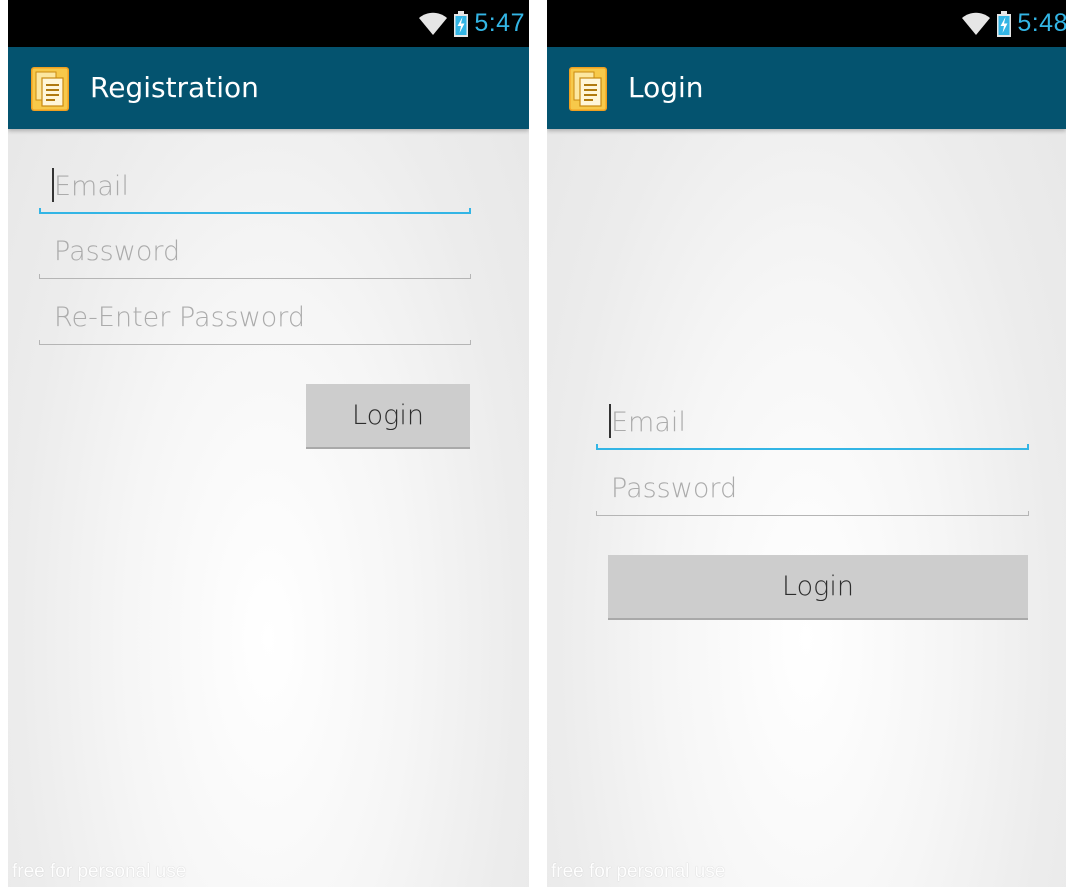 This screenshot has width=1066, height=887. I want to click on status-icons: 5:47, so click(471, 23).